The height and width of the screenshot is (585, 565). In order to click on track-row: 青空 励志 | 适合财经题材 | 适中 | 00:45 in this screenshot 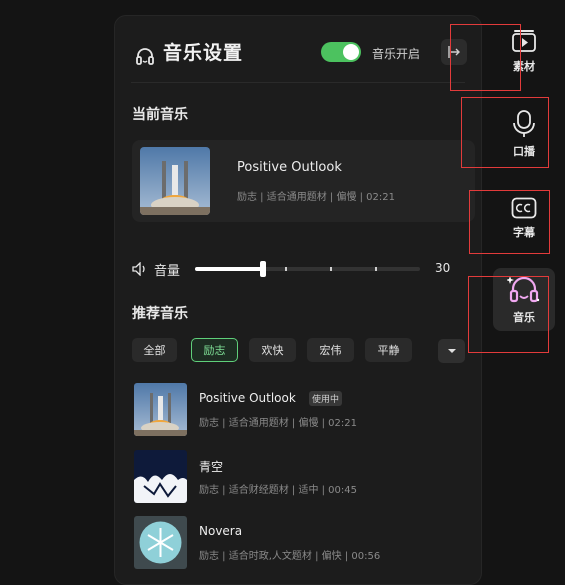, I will do `click(302, 477)`.